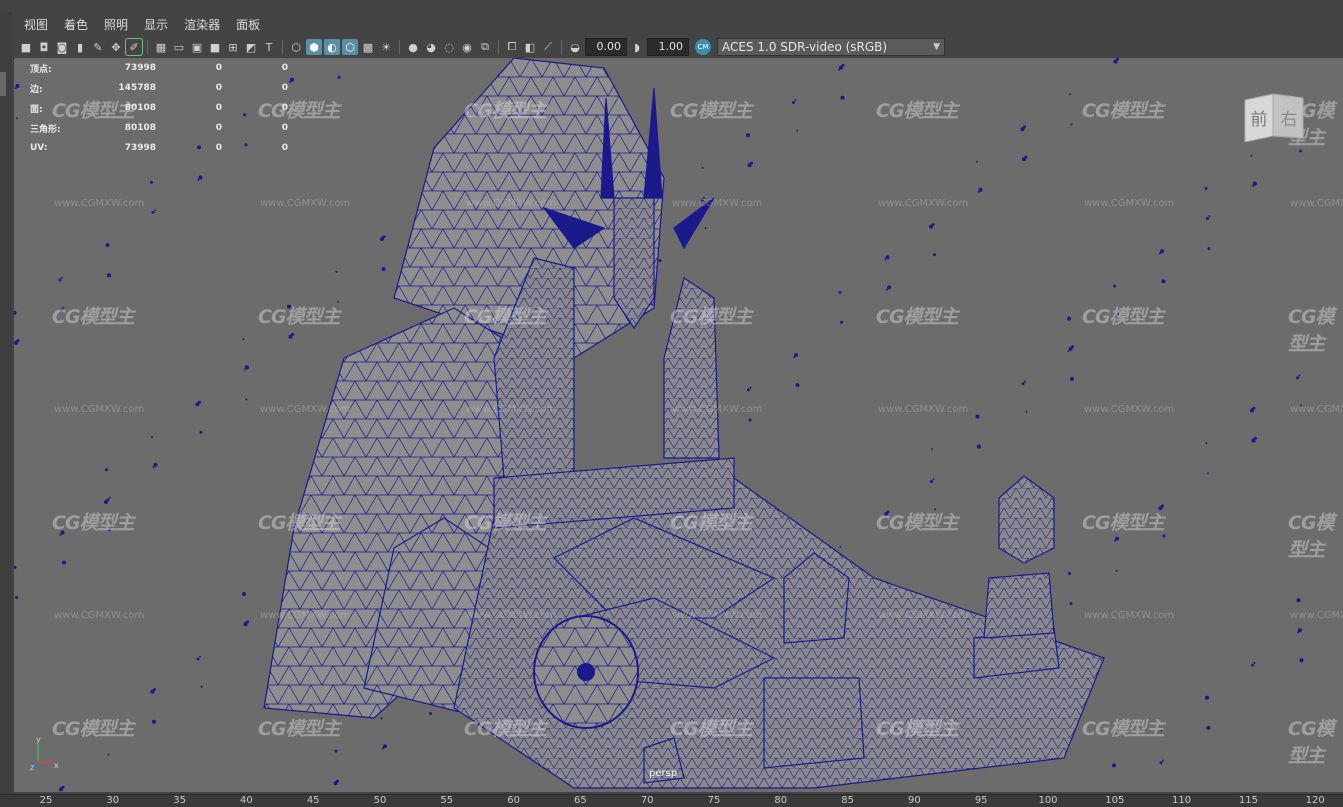  Describe the element at coordinates (3, 84) in the screenshot. I see `panel-resize-handle` at that location.